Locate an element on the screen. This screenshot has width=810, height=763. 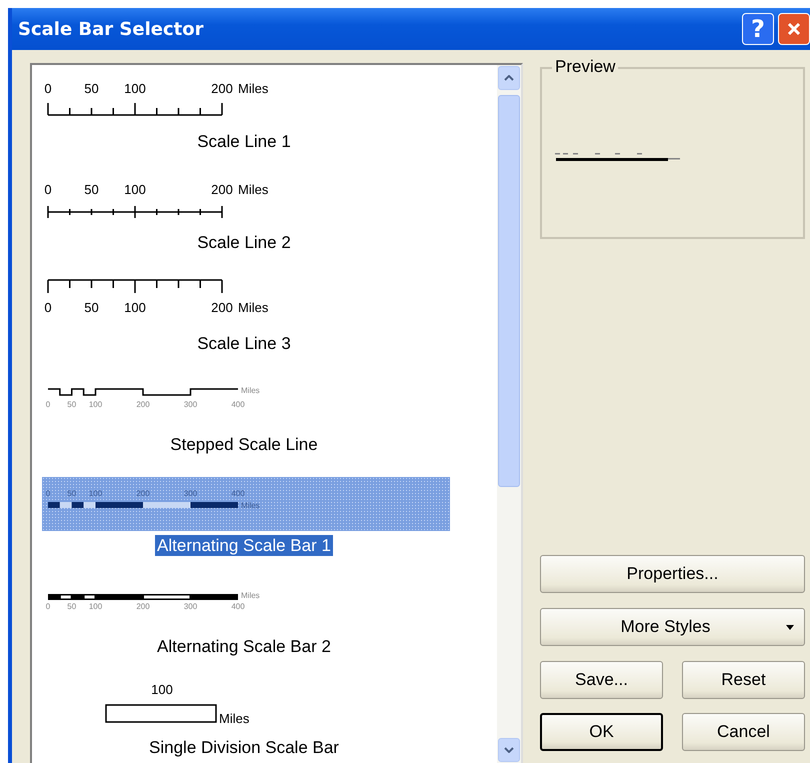
ok-button: OK is located at coordinates (601, 732).